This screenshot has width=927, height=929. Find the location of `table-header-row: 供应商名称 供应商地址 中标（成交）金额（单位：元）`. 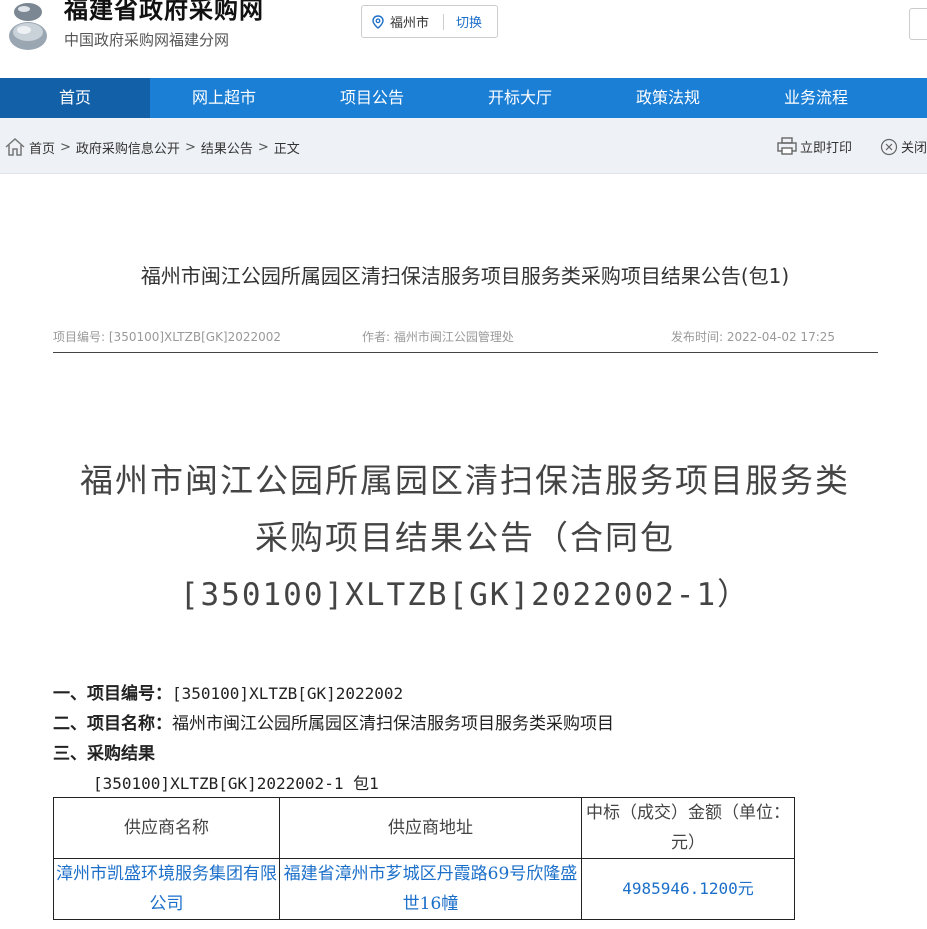

table-header-row: 供应商名称 供应商地址 中标（成交）金额（单位：元） is located at coordinates (424, 828).